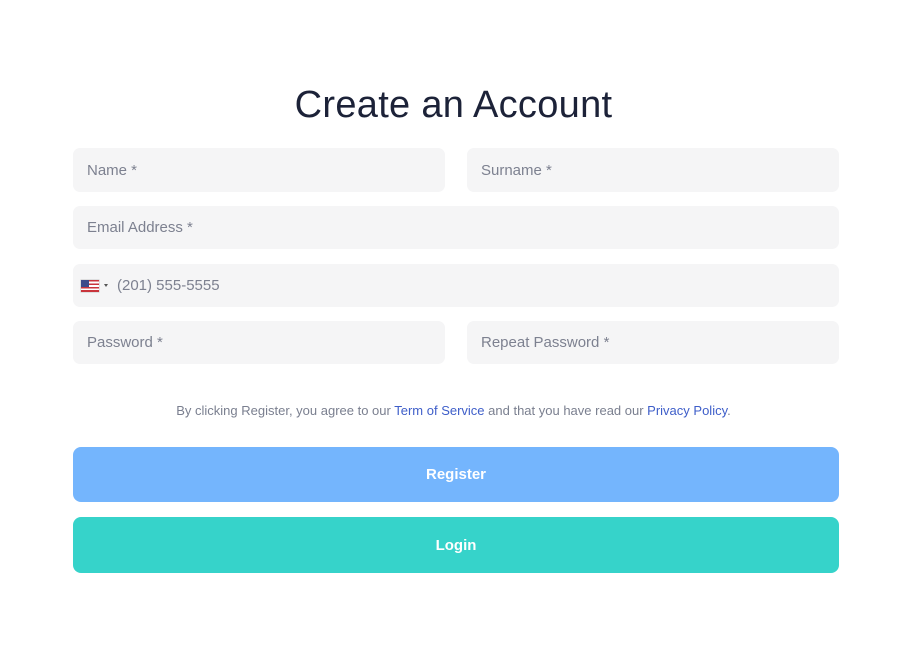 Image resolution: width=907 pixels, height=657 pixels. I want to click on terms-middle: and that you have read our, so click(566, 410).